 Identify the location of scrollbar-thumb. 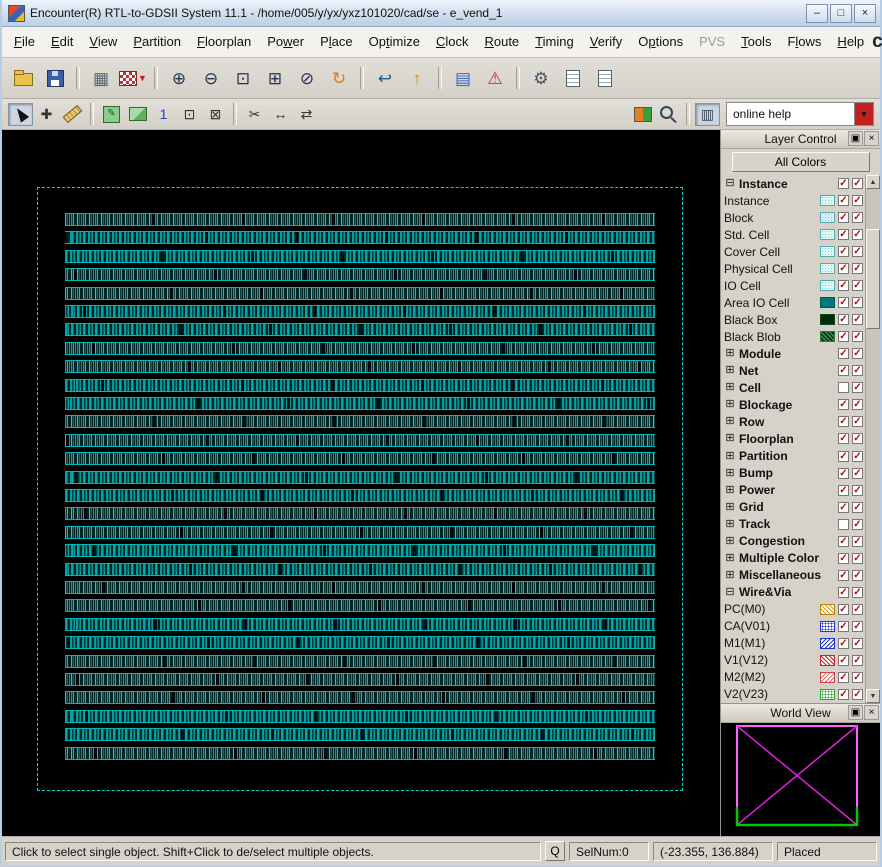
(873, 279).